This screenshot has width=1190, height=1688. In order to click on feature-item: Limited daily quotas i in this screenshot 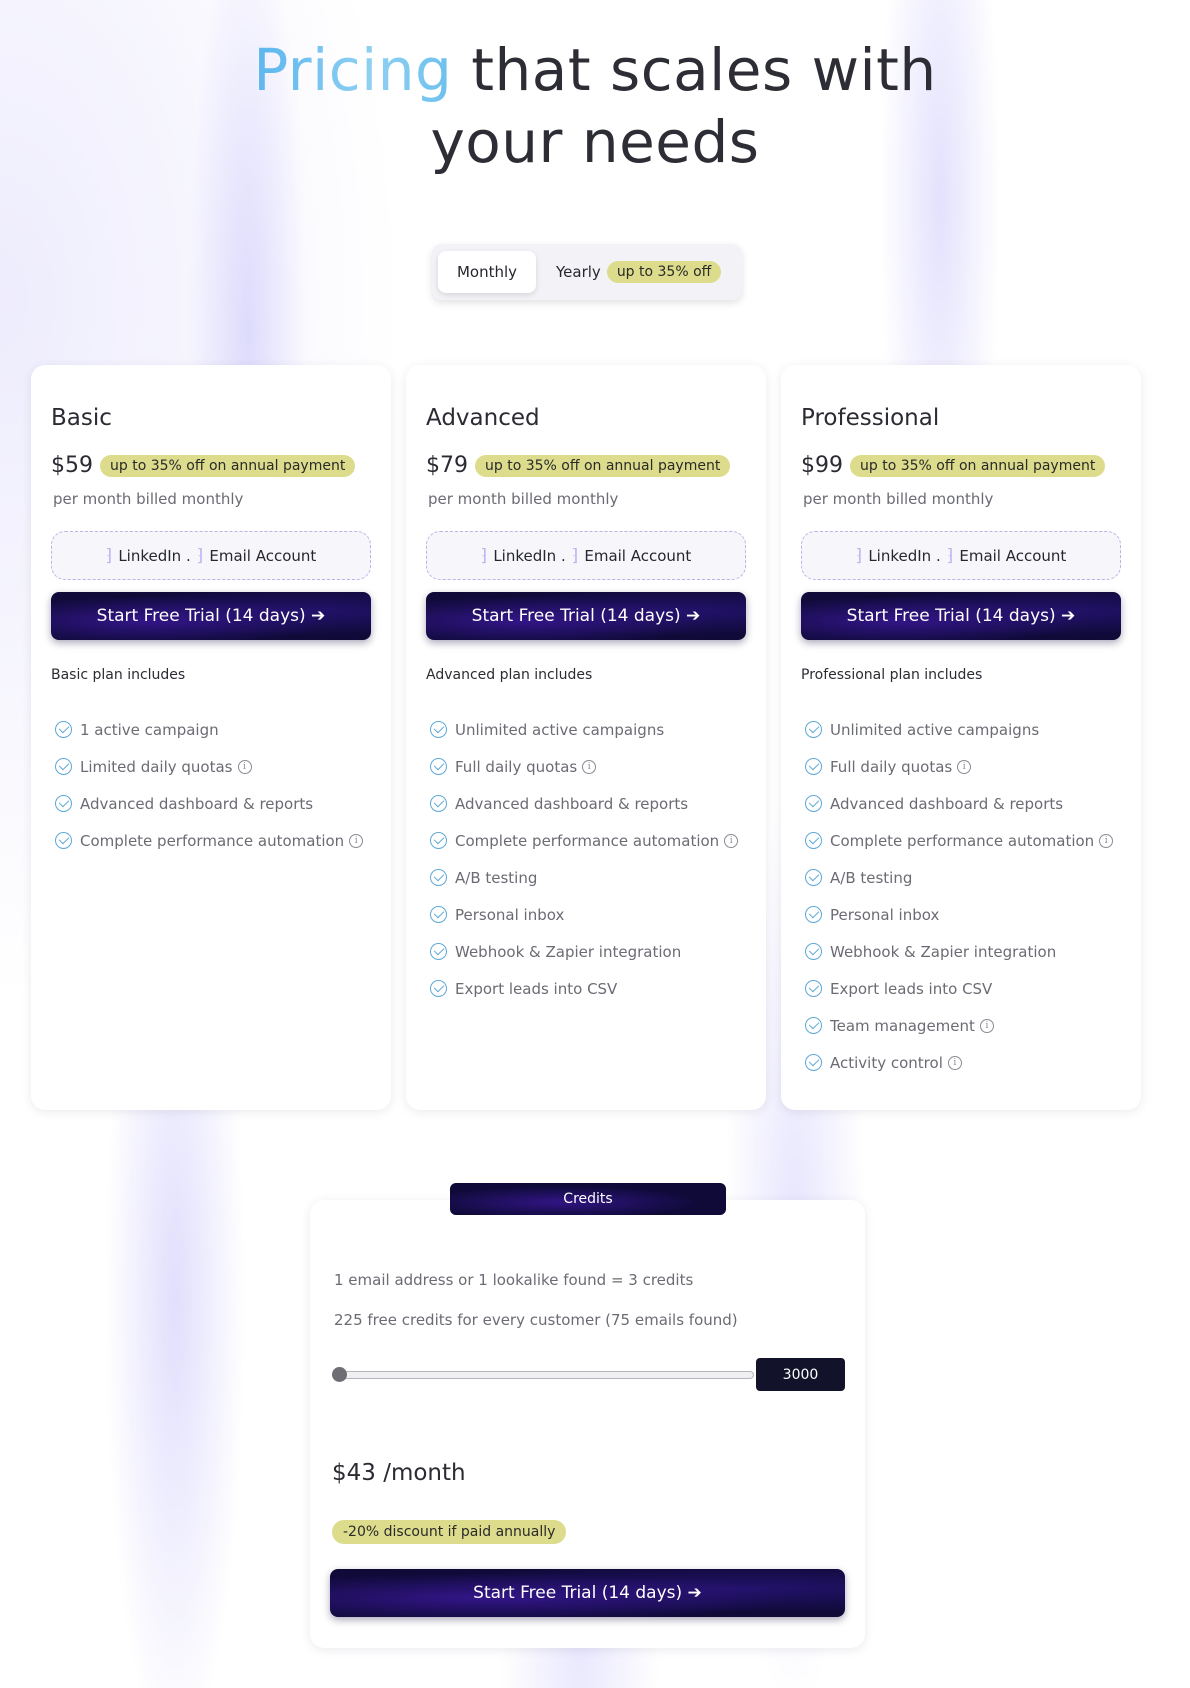, I will do `click(209, 766)`.